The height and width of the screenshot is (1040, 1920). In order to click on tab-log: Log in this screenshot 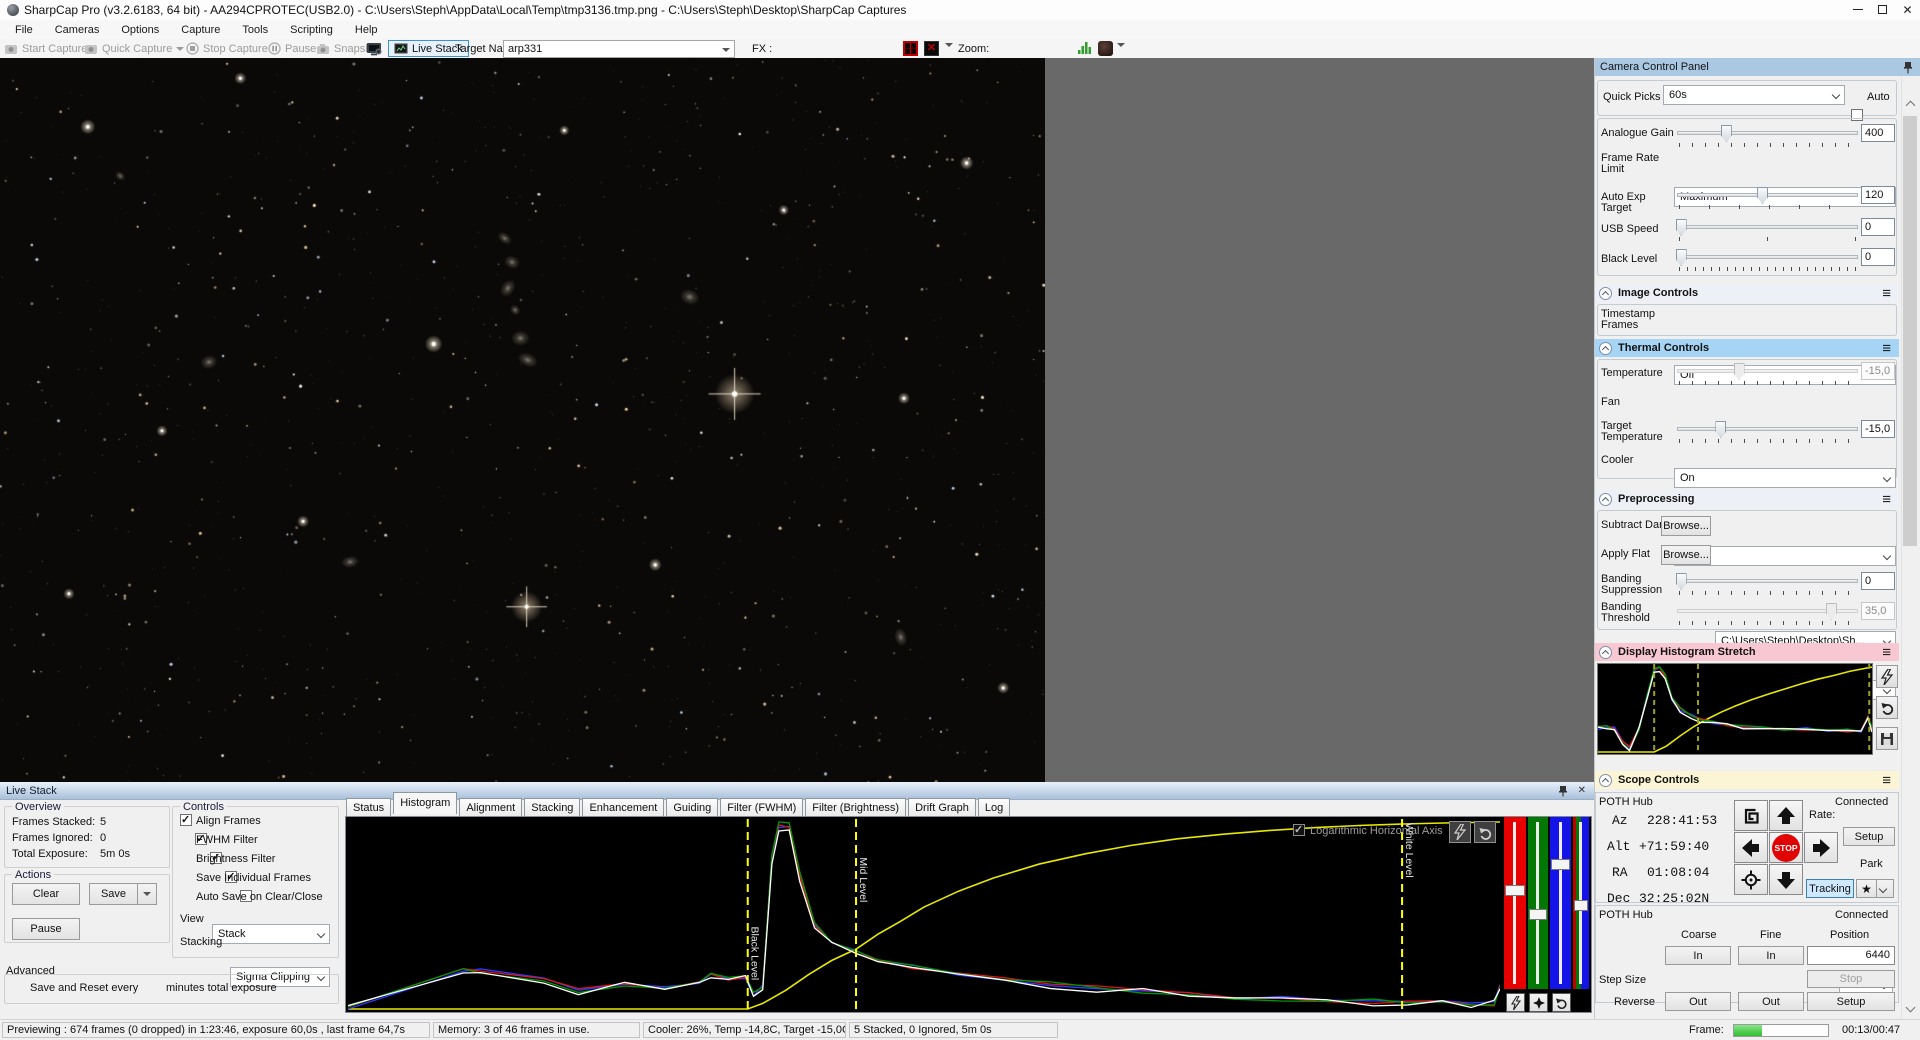, I will do `click(994, 807)`.